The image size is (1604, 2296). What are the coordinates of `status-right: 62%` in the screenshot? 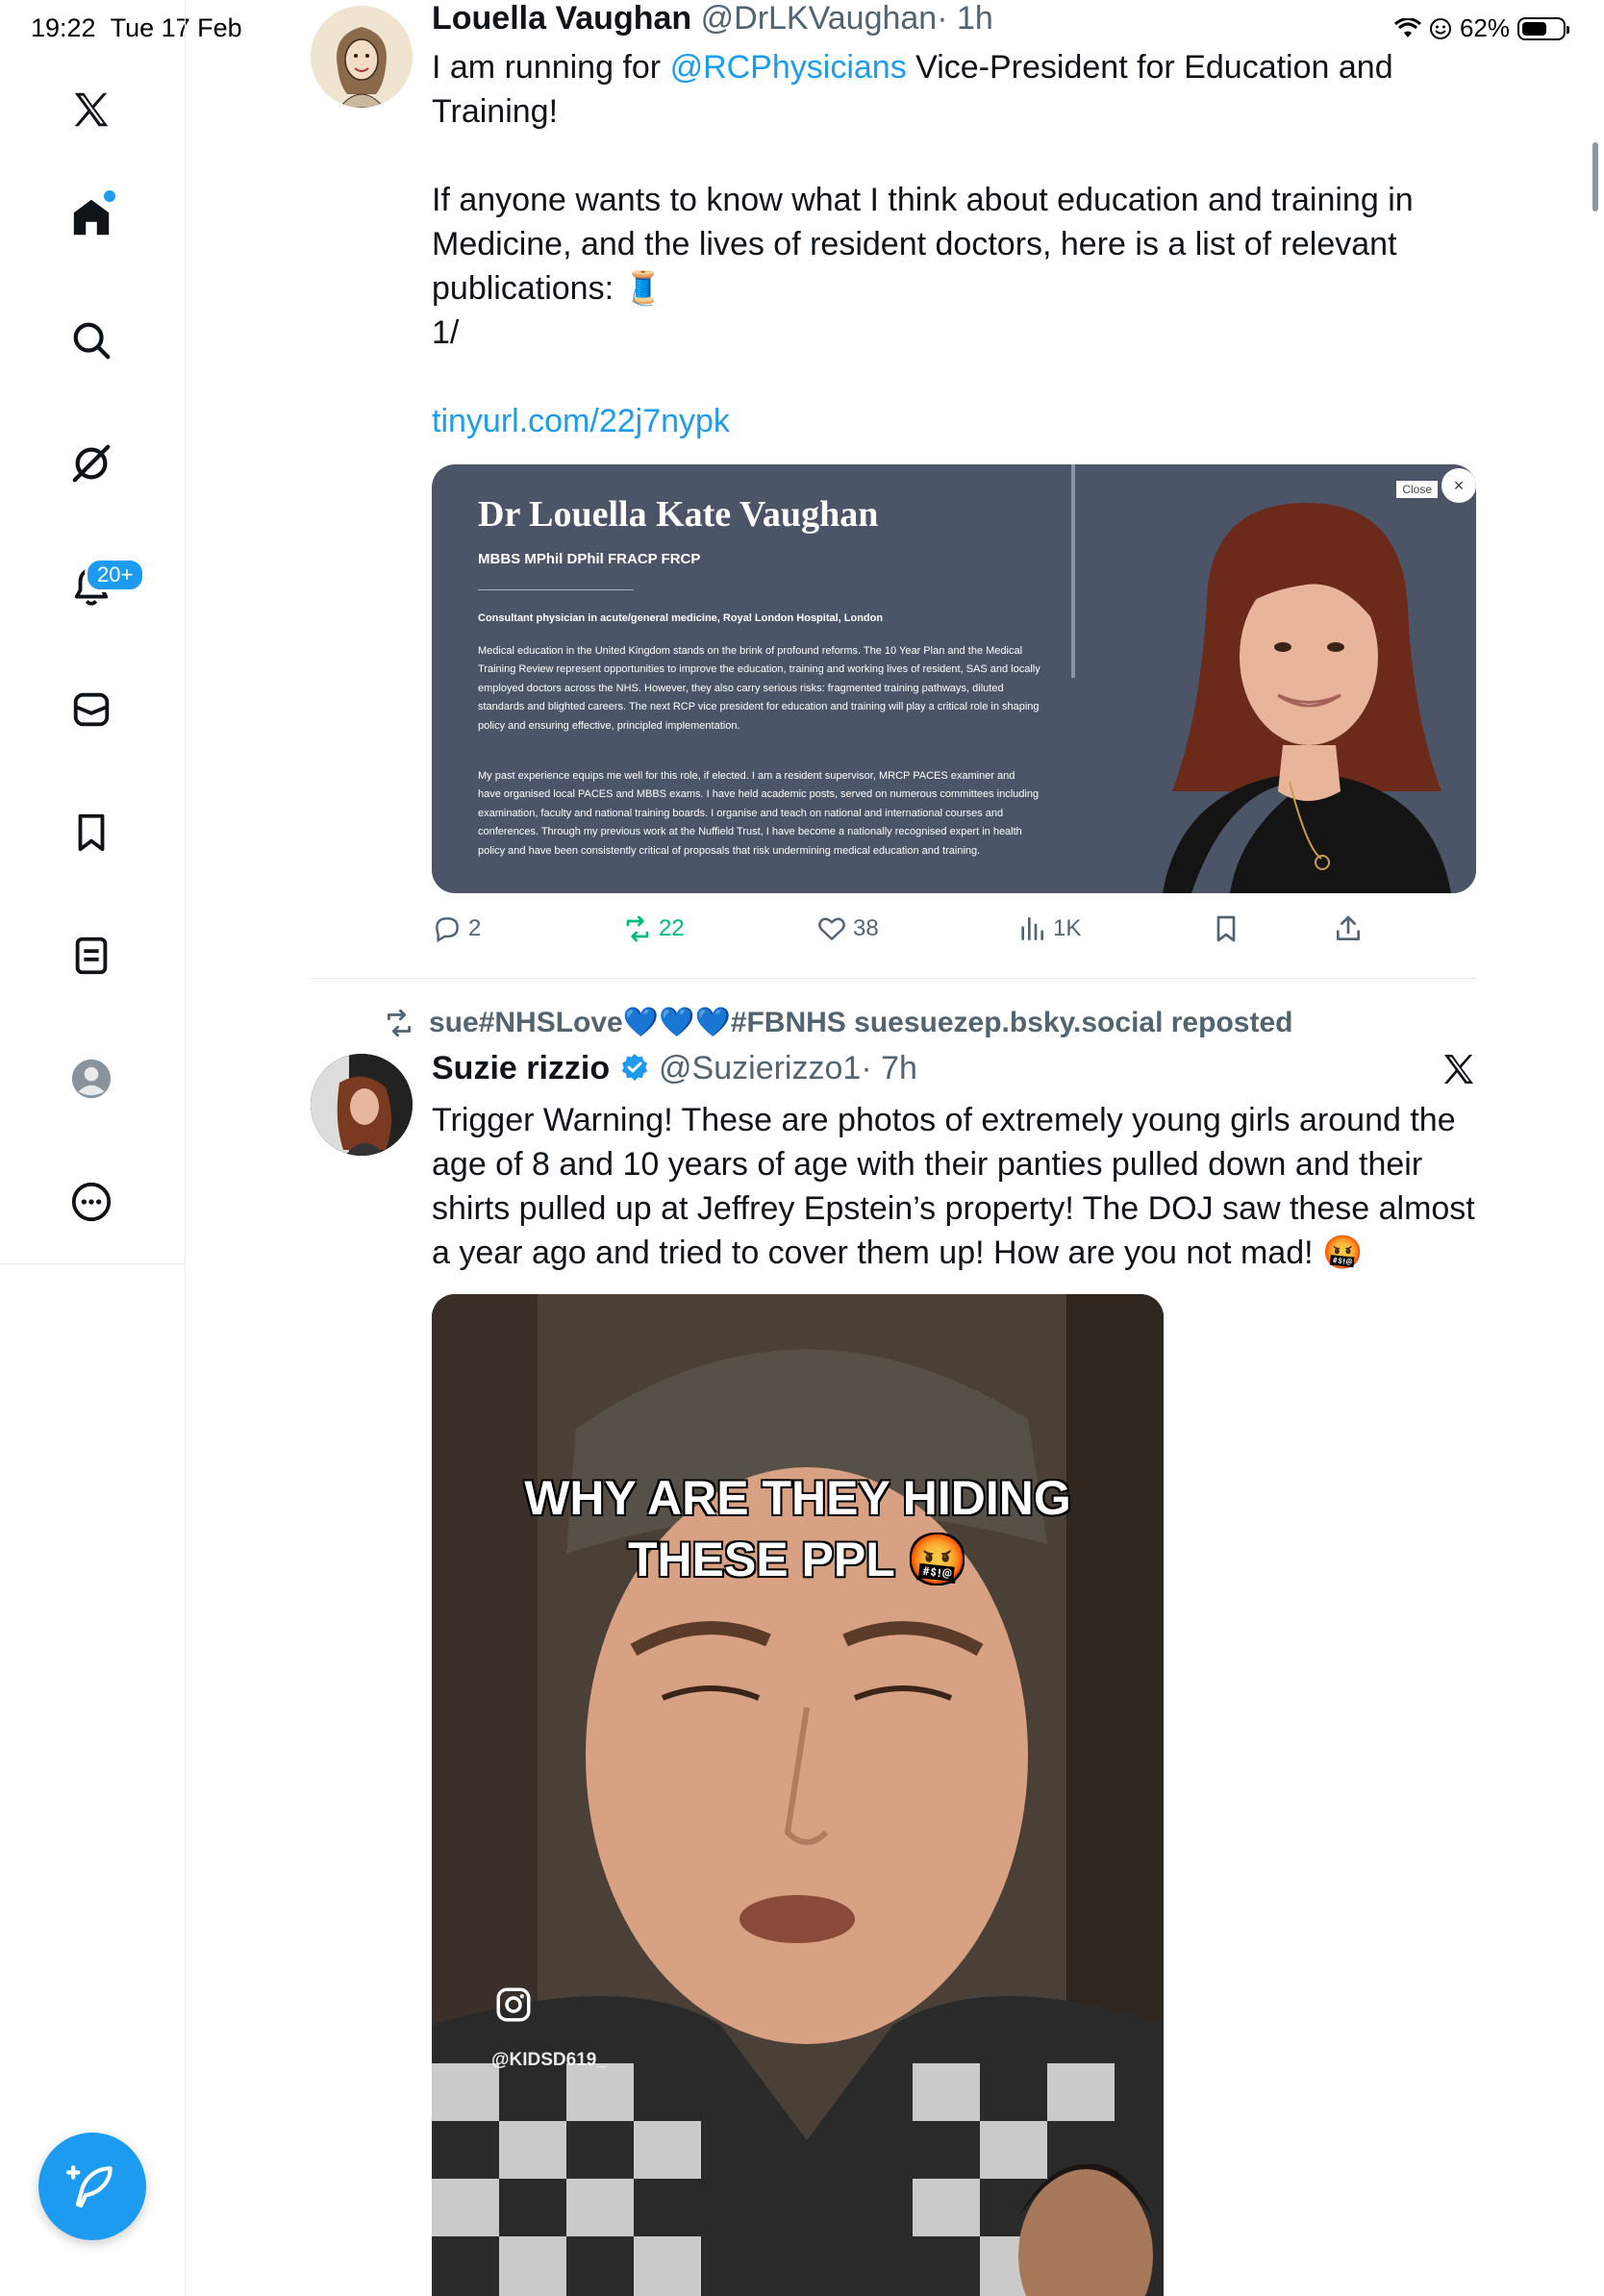 It's located at (1481, 28).